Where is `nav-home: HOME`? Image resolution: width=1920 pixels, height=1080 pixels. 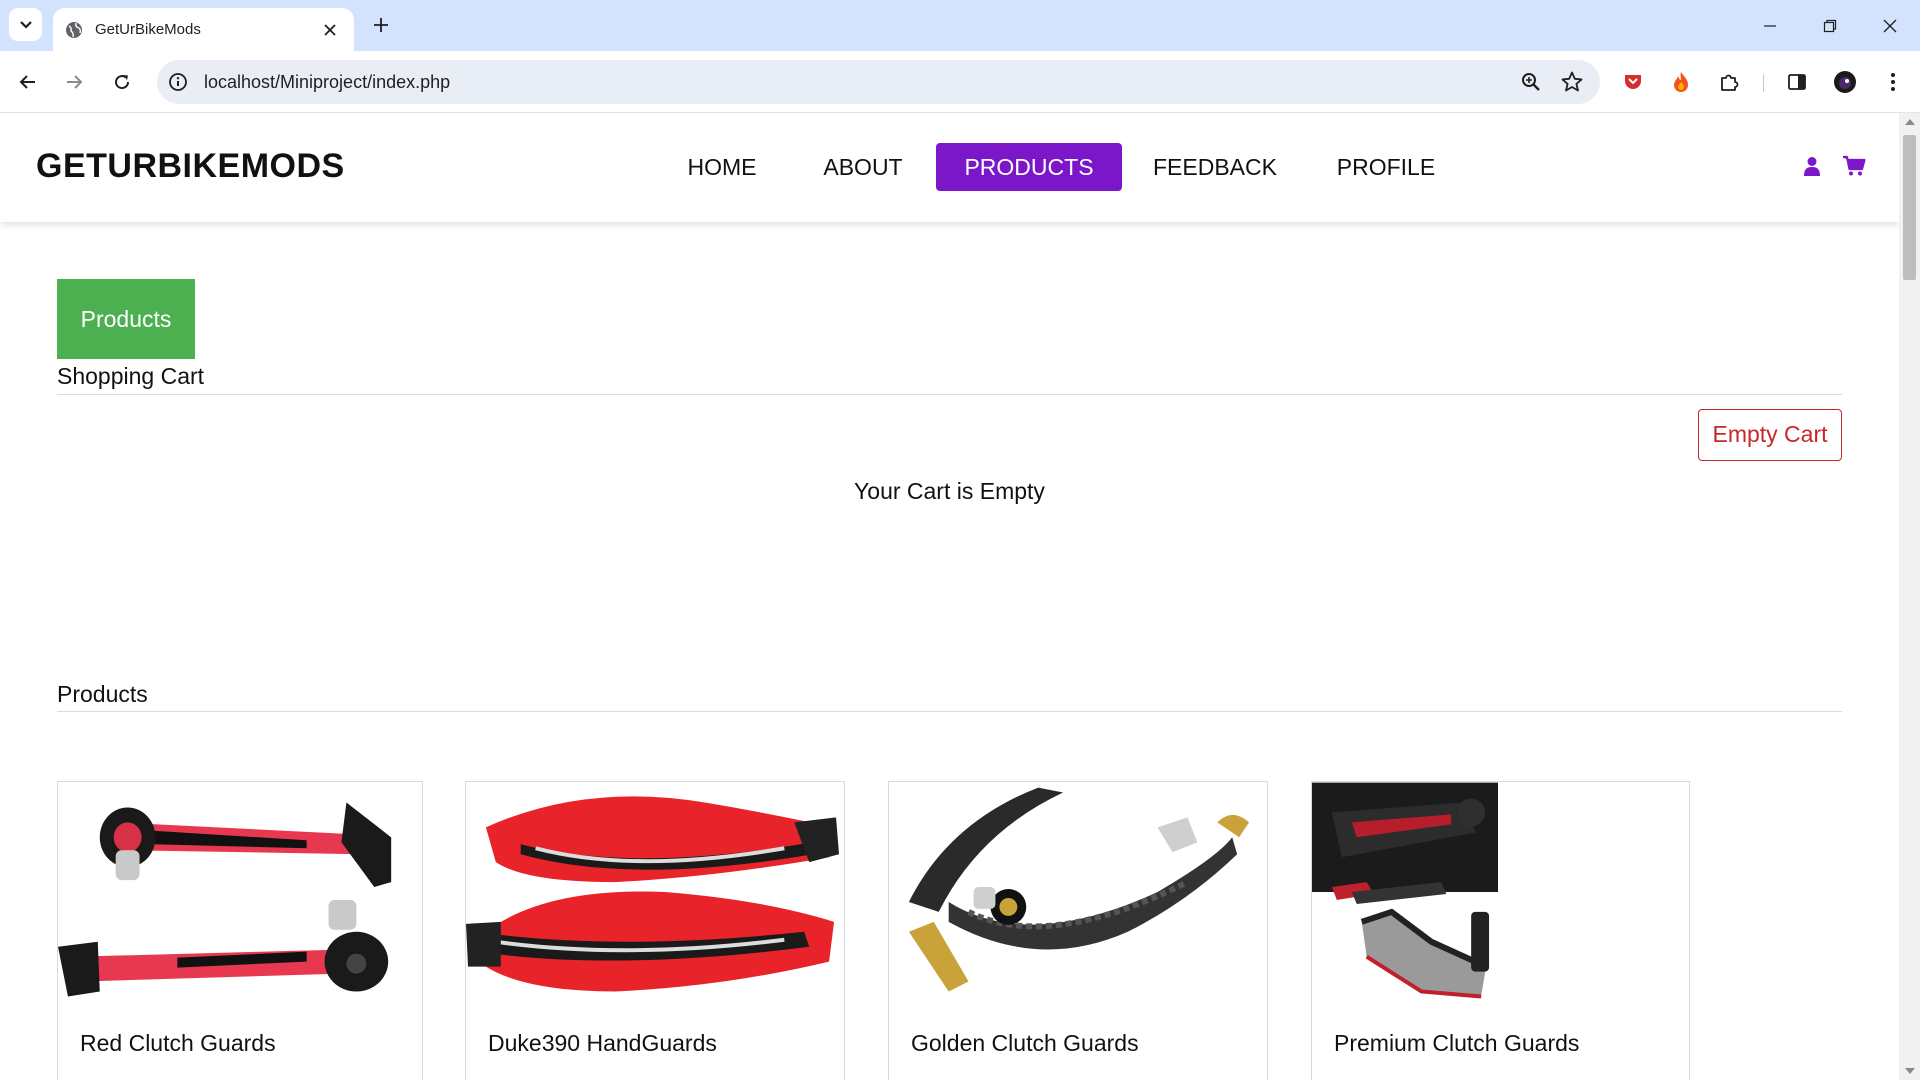
nav-home: HOME is located at coordinates (722, 167).